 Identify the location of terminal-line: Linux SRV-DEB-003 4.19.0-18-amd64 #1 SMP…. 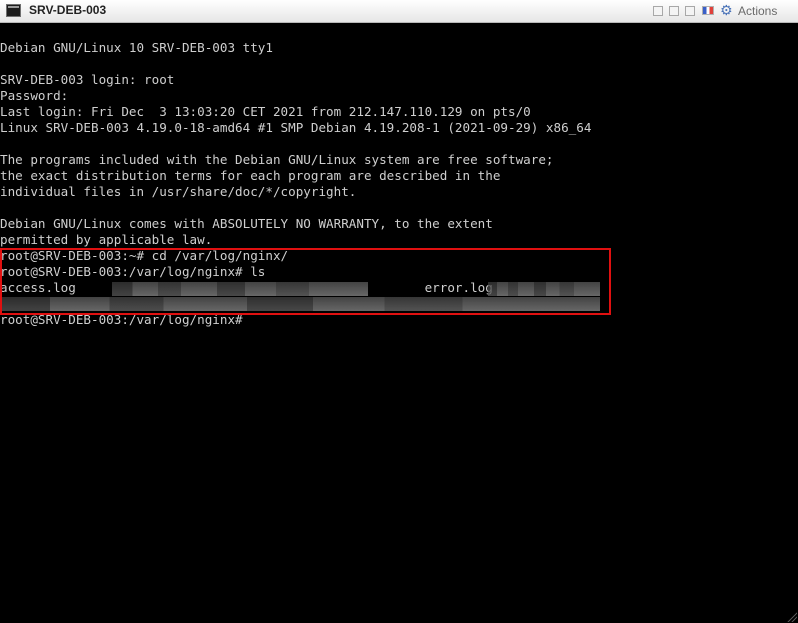
(296, 127).